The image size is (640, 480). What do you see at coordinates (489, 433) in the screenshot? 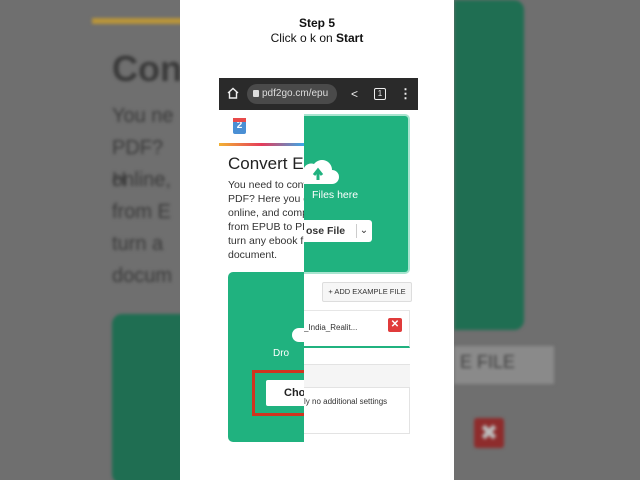
I see `background-close-icon: ✖` at bounding box center [489, 433].